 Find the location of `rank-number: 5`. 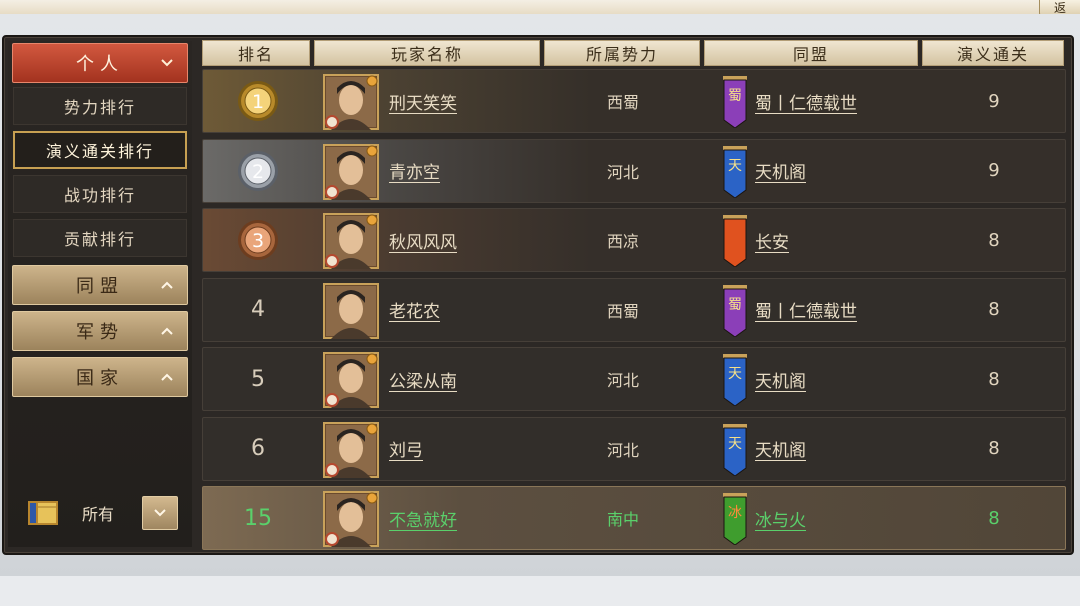

rank-number: 5 is located at coordinates (258, 379).